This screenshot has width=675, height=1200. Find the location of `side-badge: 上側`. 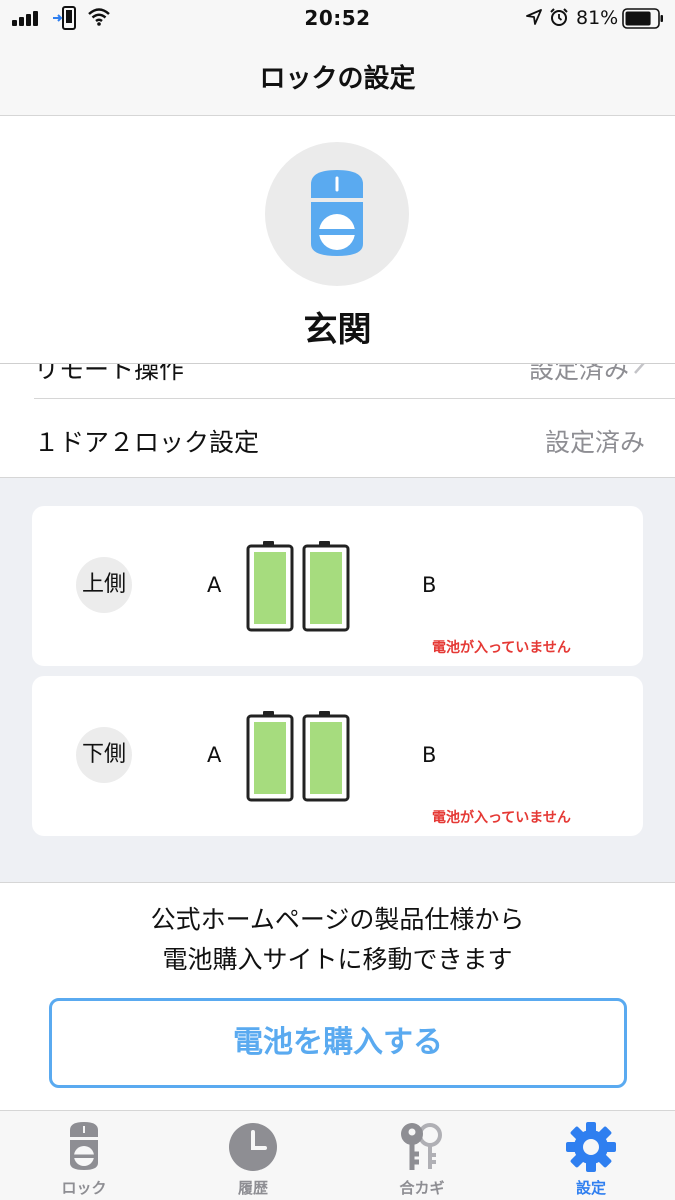

side-badge: 上側 is located at coordinates (104, 585).